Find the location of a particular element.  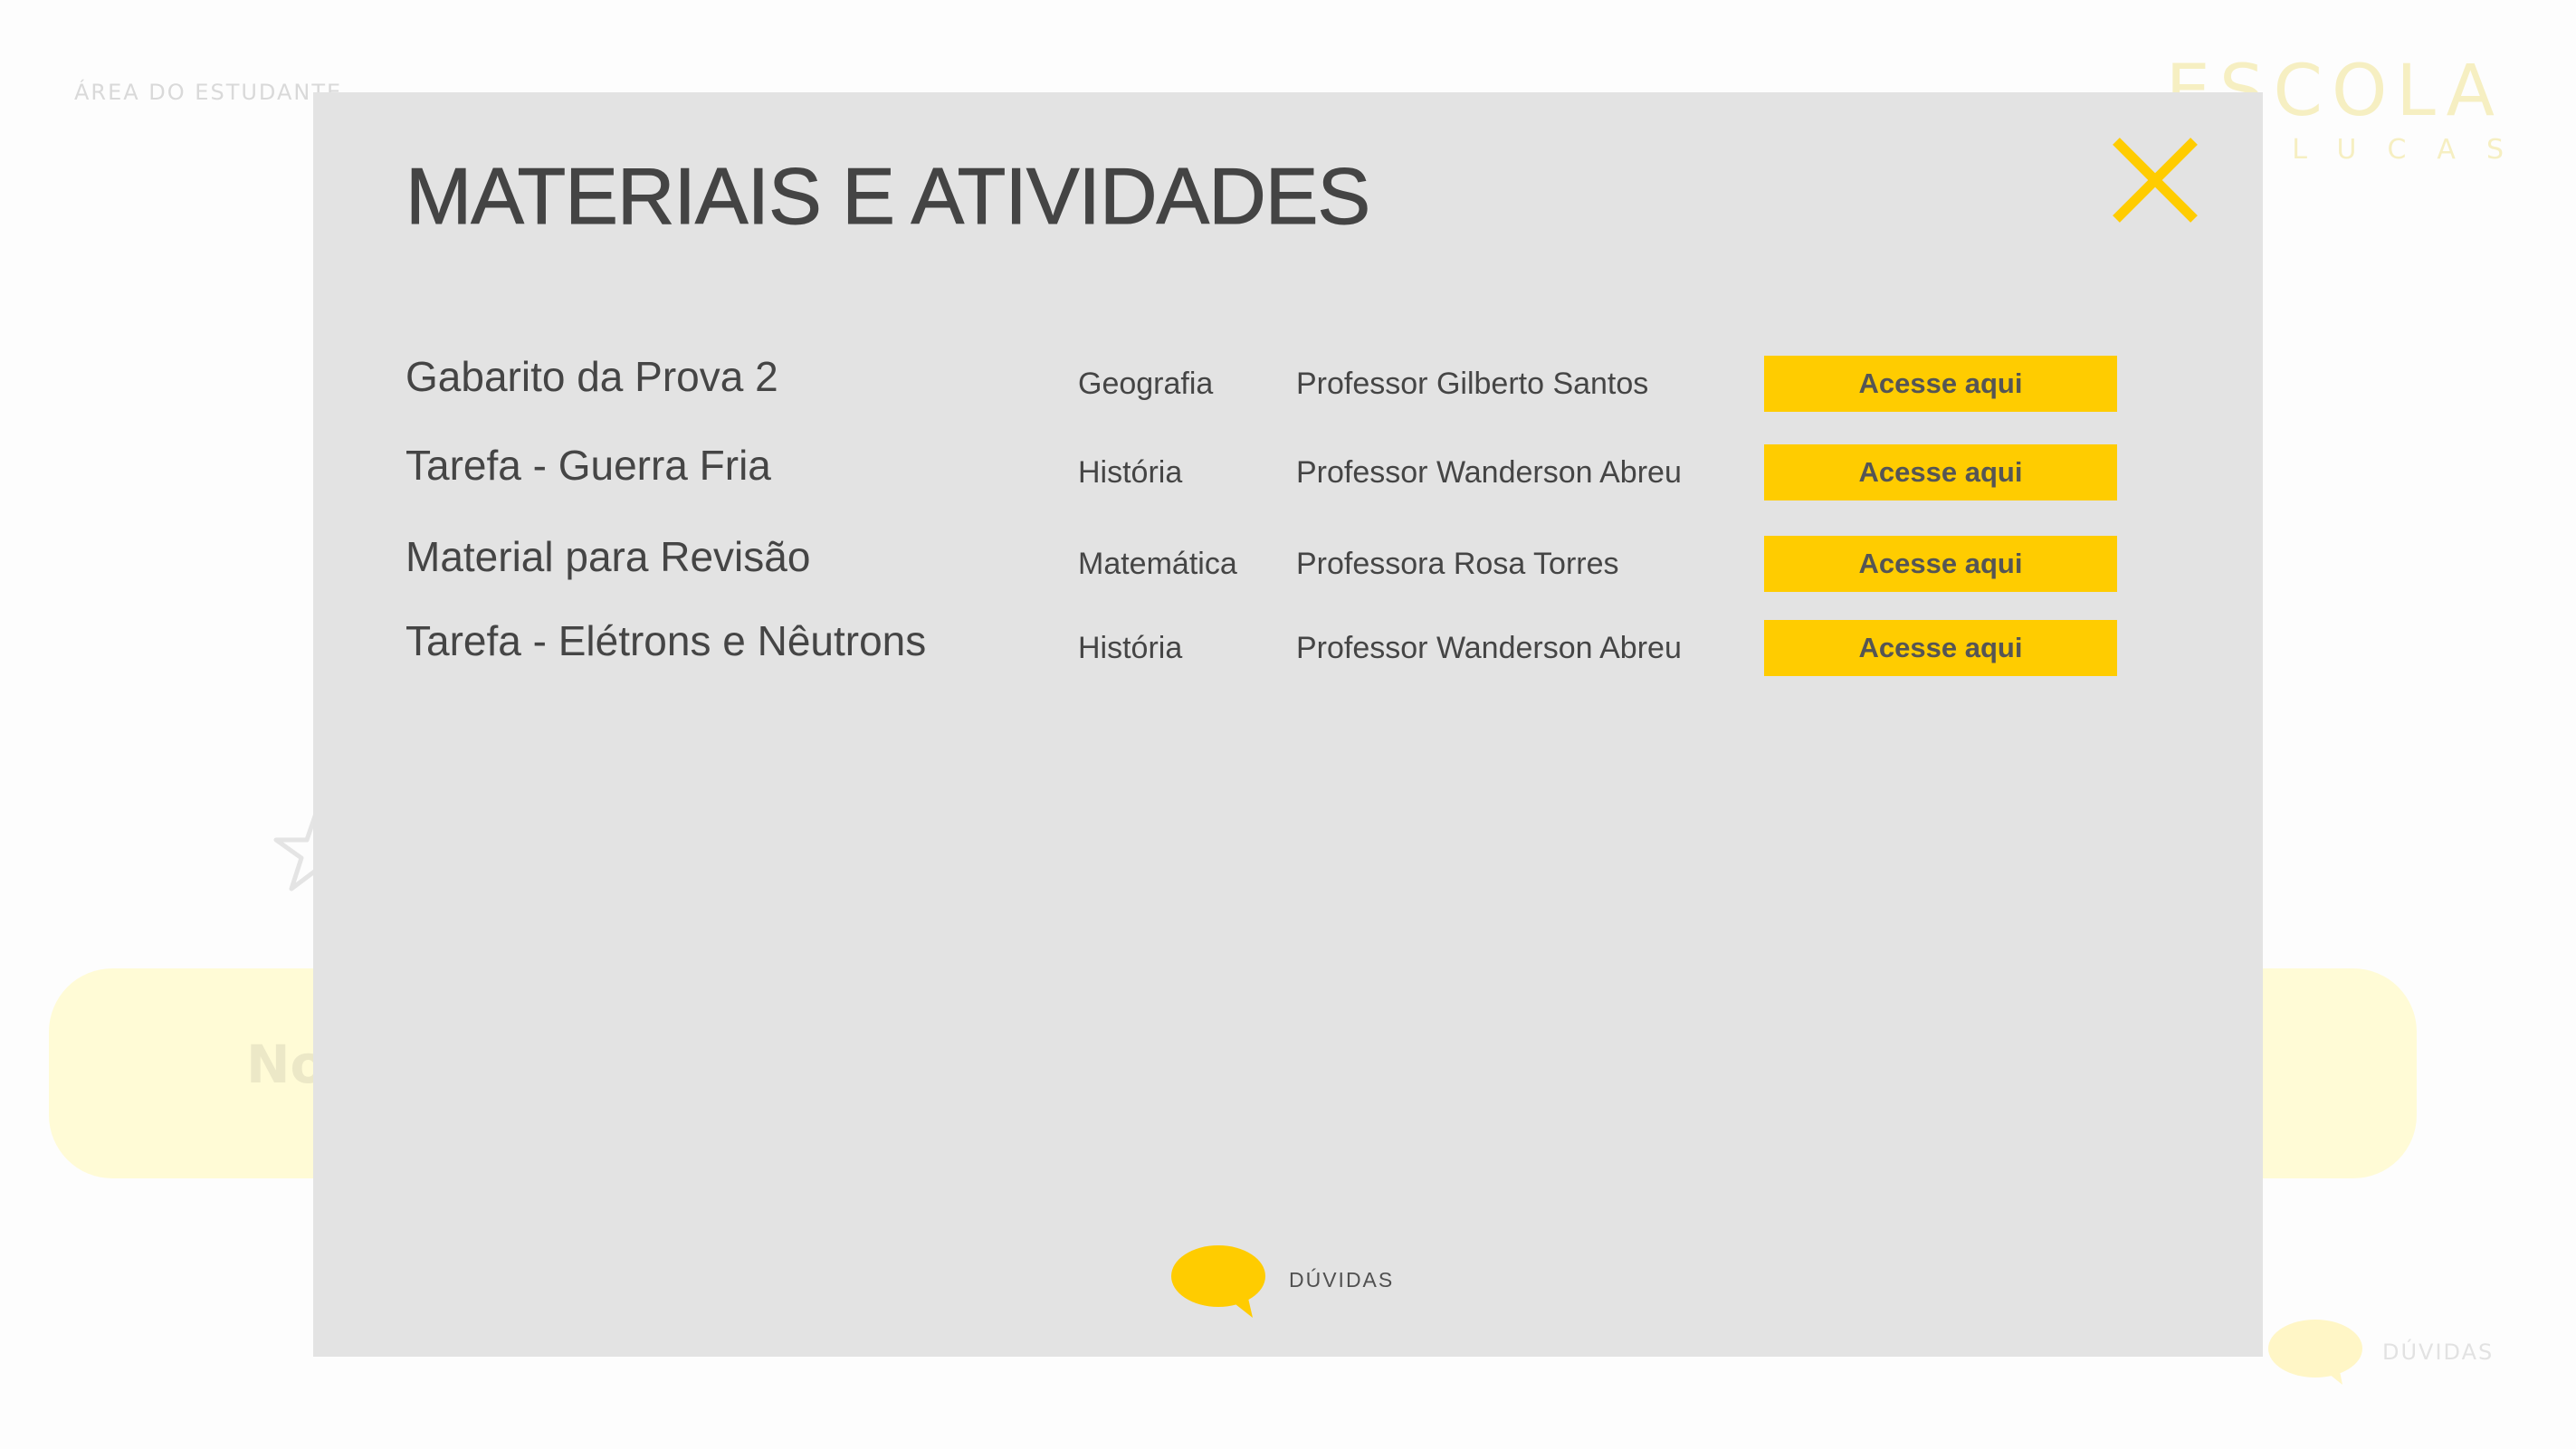

background-help-button: DÚVIDAS is located at coordinates (2381, 1352).